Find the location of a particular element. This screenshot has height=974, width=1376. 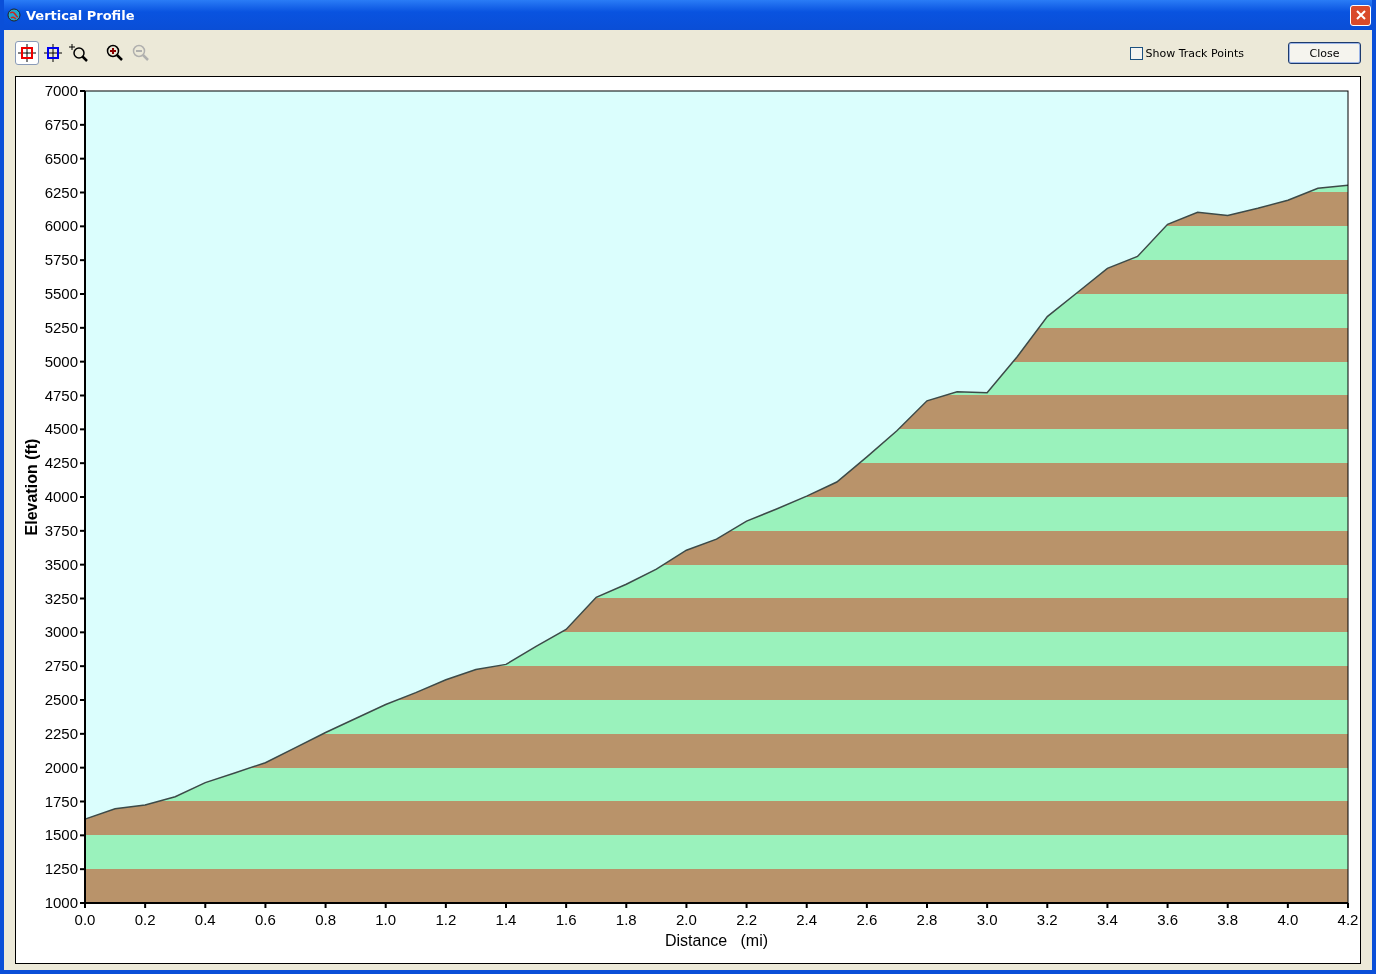

y-tick-label: 1750 is located at coordinates (61, 801).